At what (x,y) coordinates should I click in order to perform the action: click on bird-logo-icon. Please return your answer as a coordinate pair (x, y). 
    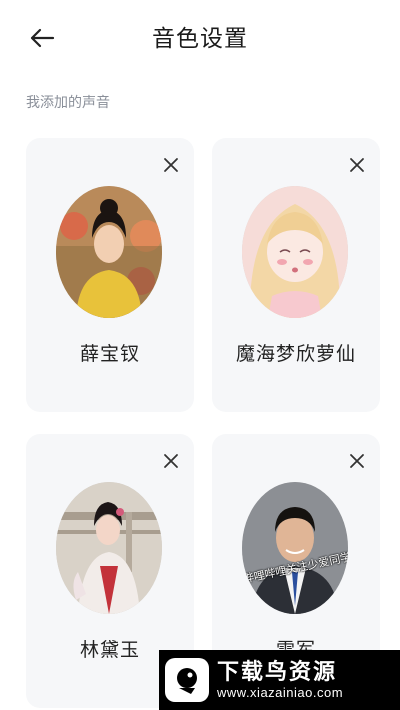
    Looking at the image, I should click on (187, 680).